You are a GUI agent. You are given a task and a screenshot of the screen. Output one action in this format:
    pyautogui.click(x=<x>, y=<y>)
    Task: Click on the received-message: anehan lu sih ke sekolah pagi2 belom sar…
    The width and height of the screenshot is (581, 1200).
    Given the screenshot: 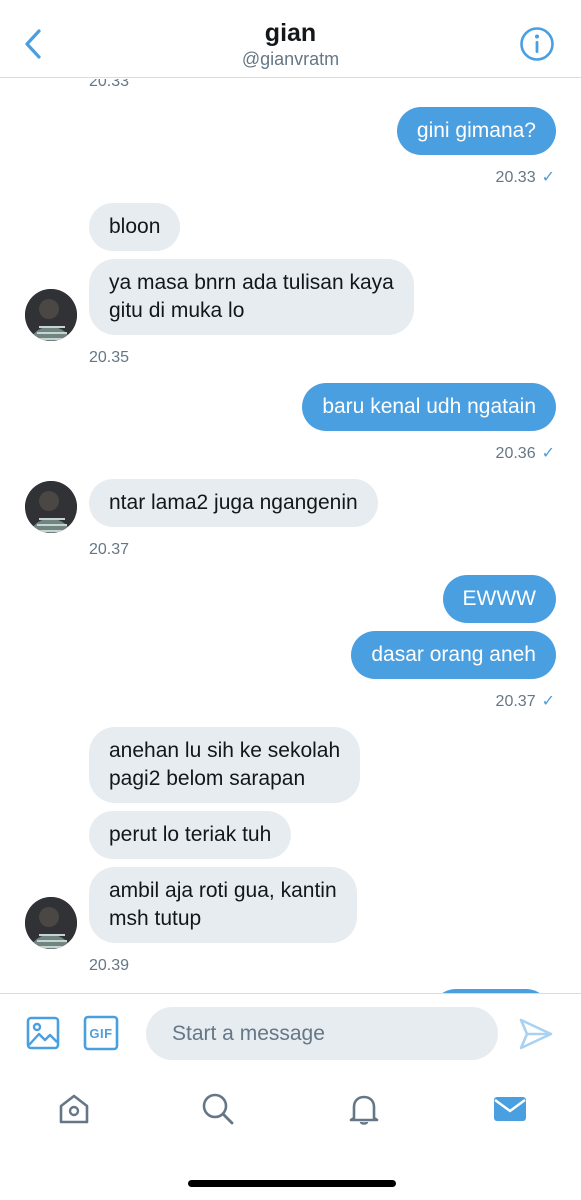 What is the action you would take?
    pyautogui.click(x=225, y=765)
    